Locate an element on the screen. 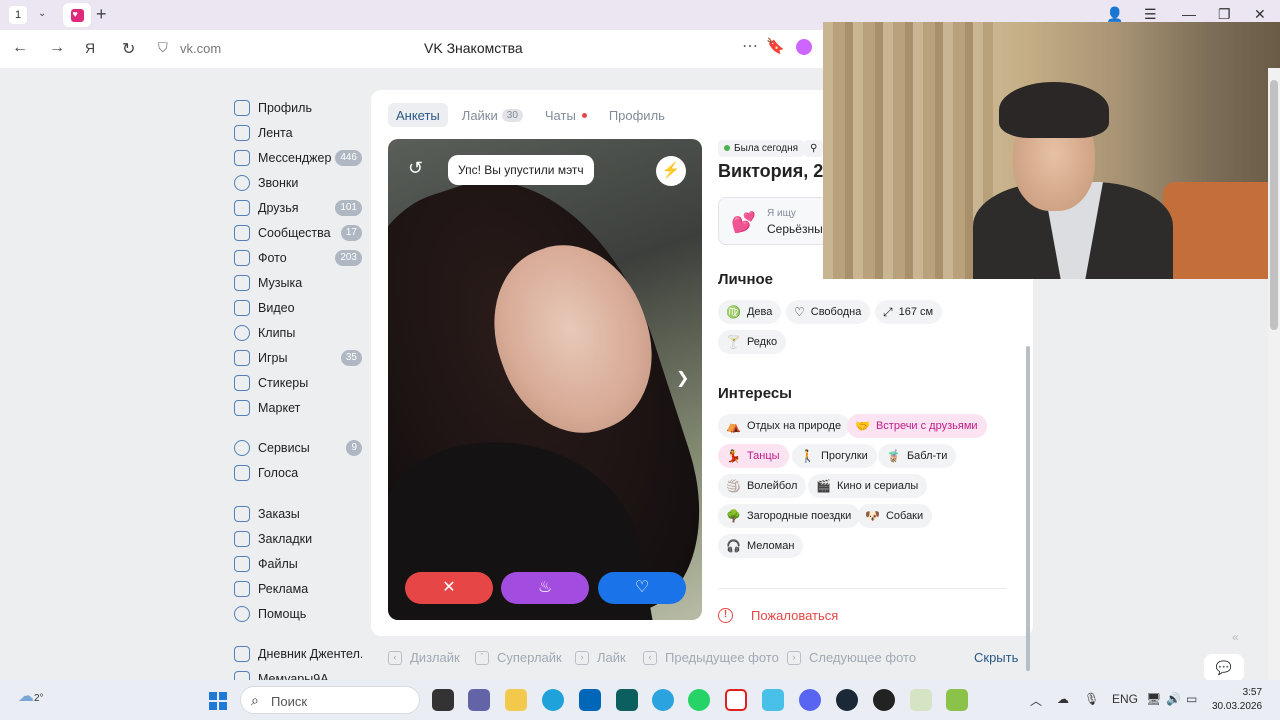 The width and height of the screenshot is (1280, 720). sidebar-item-9: Видео is located at coordinates (298, 308).